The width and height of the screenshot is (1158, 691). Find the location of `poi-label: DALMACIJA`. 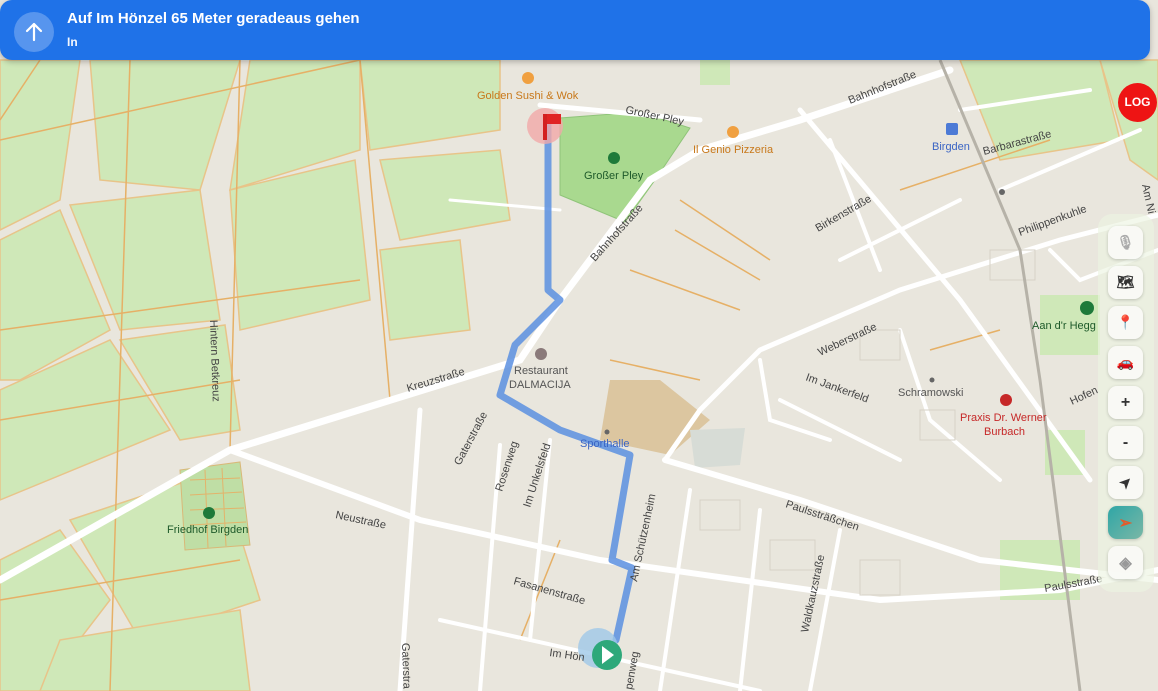

poi-label: DALMACIJA is located at coordinates (540, 385).